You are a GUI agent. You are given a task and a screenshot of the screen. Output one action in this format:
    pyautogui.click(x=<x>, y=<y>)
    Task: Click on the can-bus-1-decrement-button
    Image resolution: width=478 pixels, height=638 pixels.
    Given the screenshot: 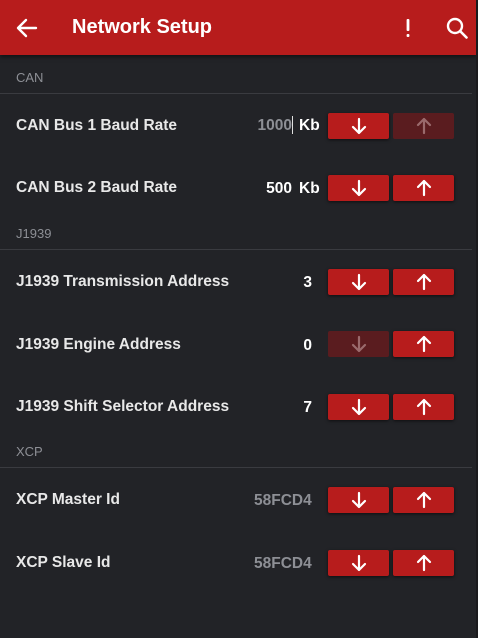 What is the action you would take?
    pyautogui.click(x=358, y=126)
    